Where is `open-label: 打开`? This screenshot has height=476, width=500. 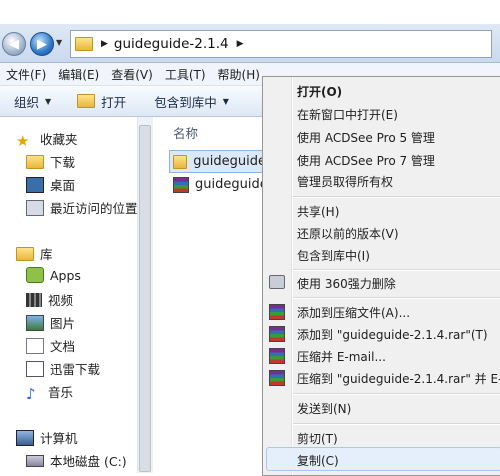 open-label: 打开 is located at coordinates (114, 102).